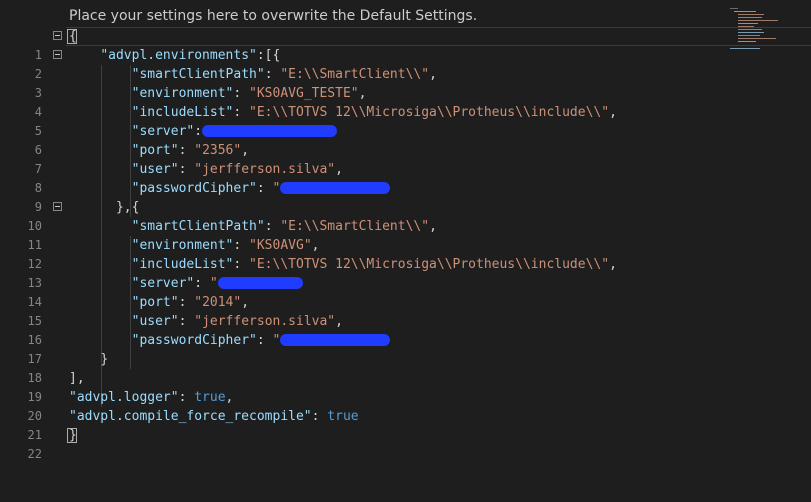 The height and width of the screenshot is (502, 811). What do you see at coordinates (405, 177) in the screenshot?
I see `code-line: 8 "user": "jerfferson.silva",` at bounding box center [405, 177].